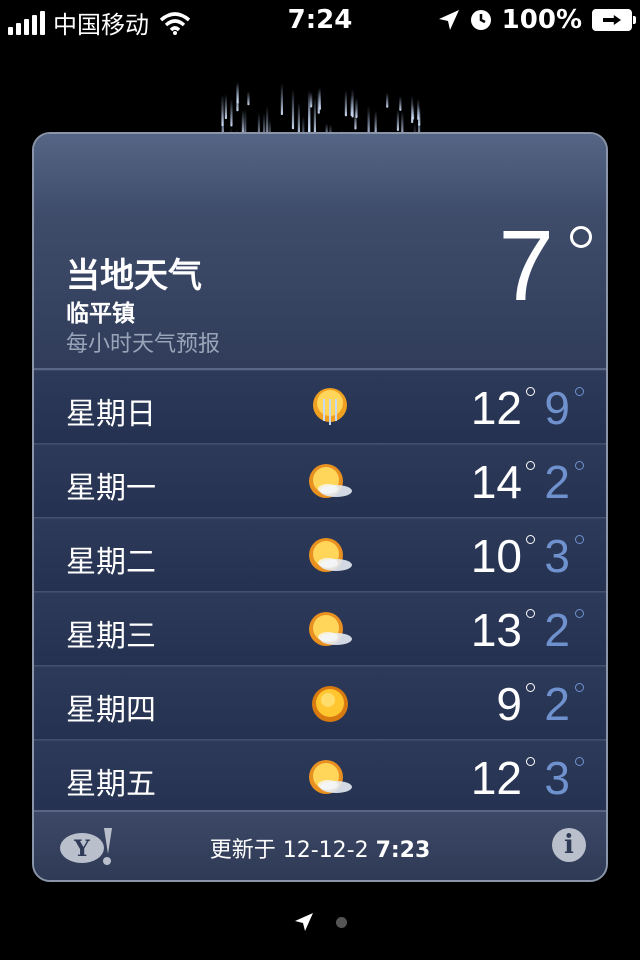 The width and height of the screenshot is (640, 960). What do you see at coordinates (325, 850) in the screenshot?
I see `updated-date: 12-12-2` at bounding box center [325, 850].